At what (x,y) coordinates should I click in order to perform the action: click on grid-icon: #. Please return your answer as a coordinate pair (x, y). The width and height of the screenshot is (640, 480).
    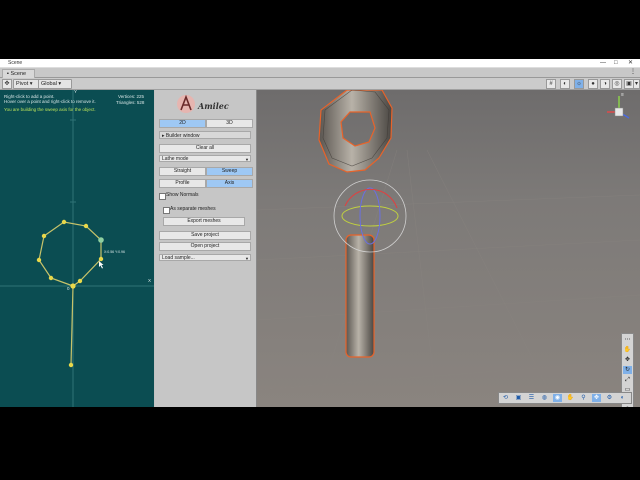
    Looking at the image, I should click on (551, 84).